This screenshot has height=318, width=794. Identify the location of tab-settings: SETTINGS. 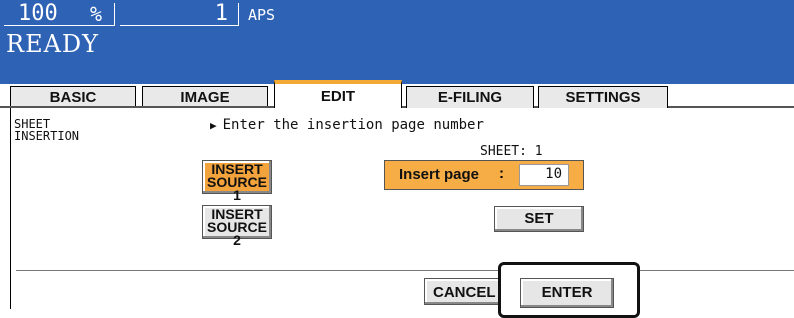
(603, 97).